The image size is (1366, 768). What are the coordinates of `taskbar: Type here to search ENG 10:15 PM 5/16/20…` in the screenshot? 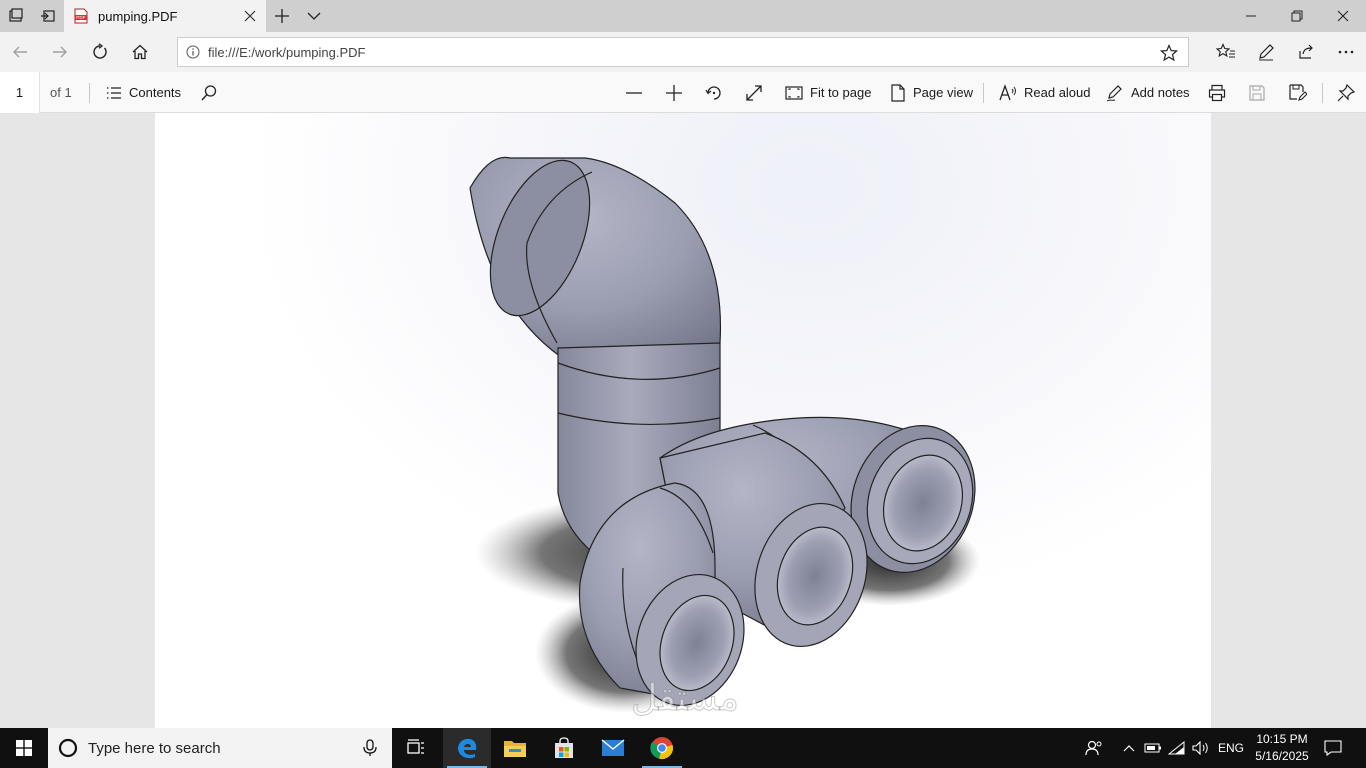 It's located at (683, 748).